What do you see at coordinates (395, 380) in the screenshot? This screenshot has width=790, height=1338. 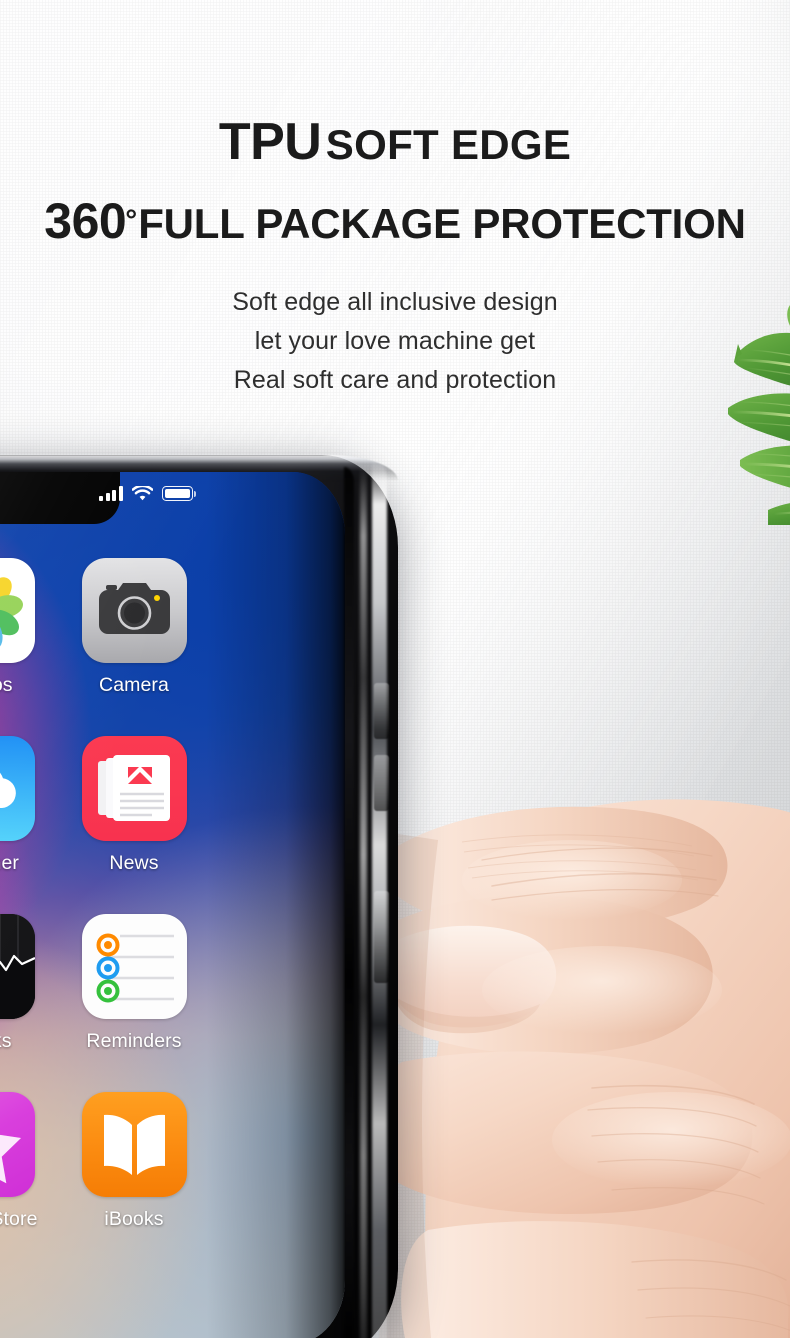 I see `subcopy-line: Real soft care and protection` at bounding box center [395, 380].